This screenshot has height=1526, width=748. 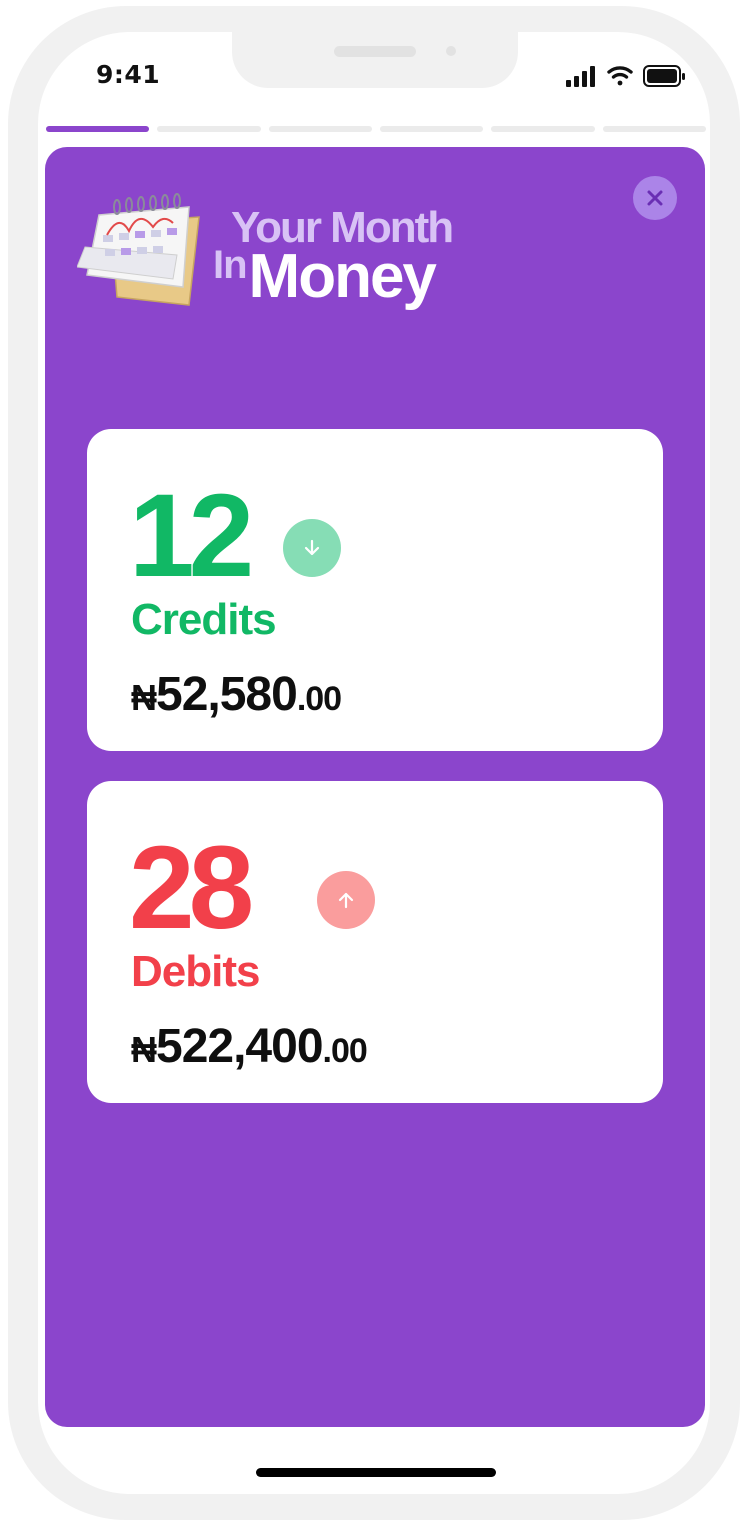 What do you see at coordinates (376, 130) in the screenshot?
I see `story-progress` at bounding box center [376, 130].